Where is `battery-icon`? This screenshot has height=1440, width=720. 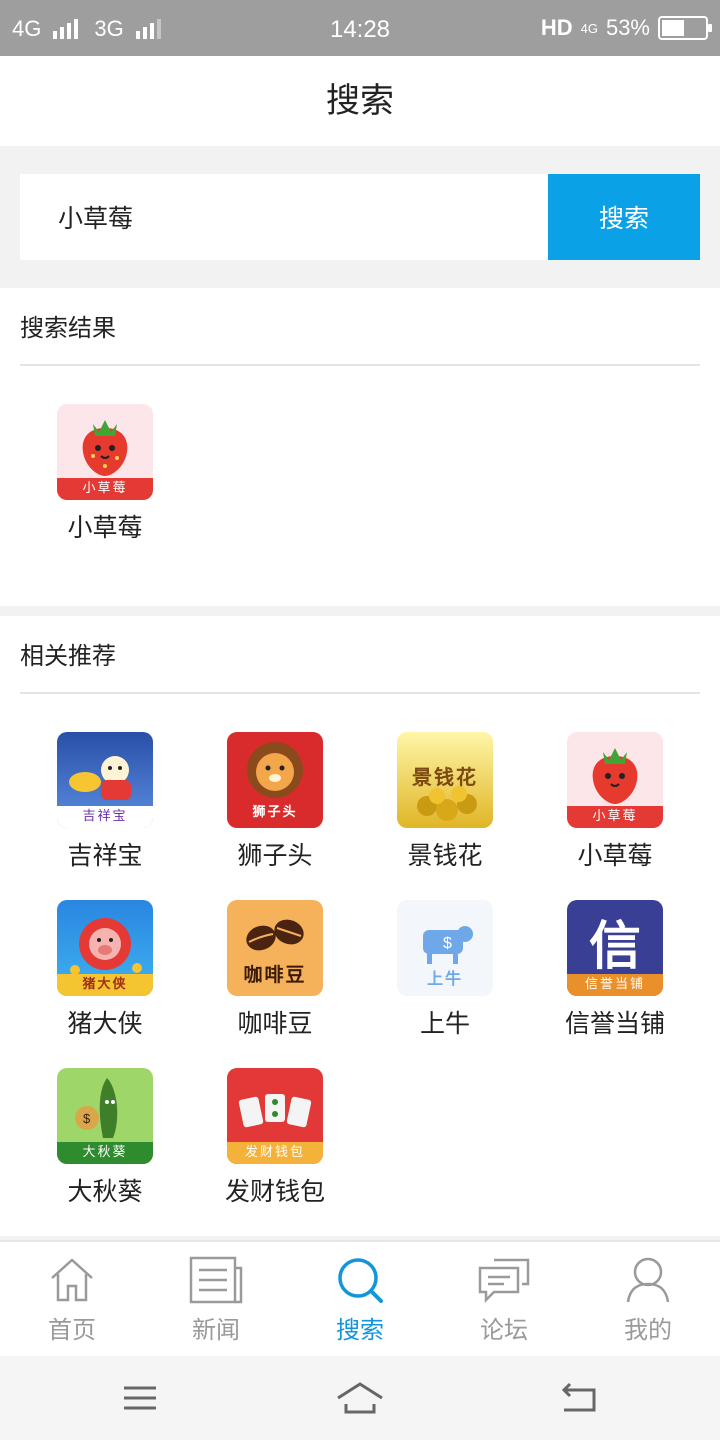
battery-icon is located at coordinates (685, 28).